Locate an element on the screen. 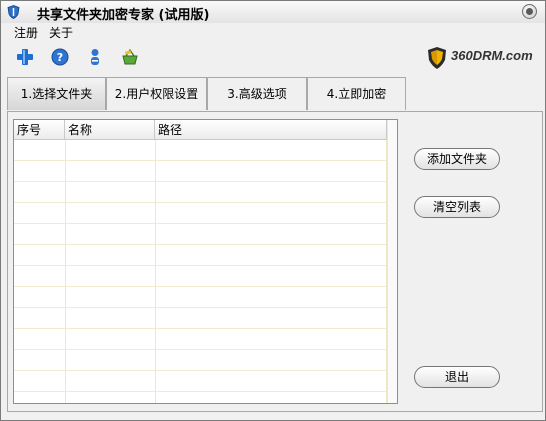 Image resolution: width=546 pixels, height=421 pixels. tab-user-permissions: 2.用户权限设置 is located at coordinates (156, 93).